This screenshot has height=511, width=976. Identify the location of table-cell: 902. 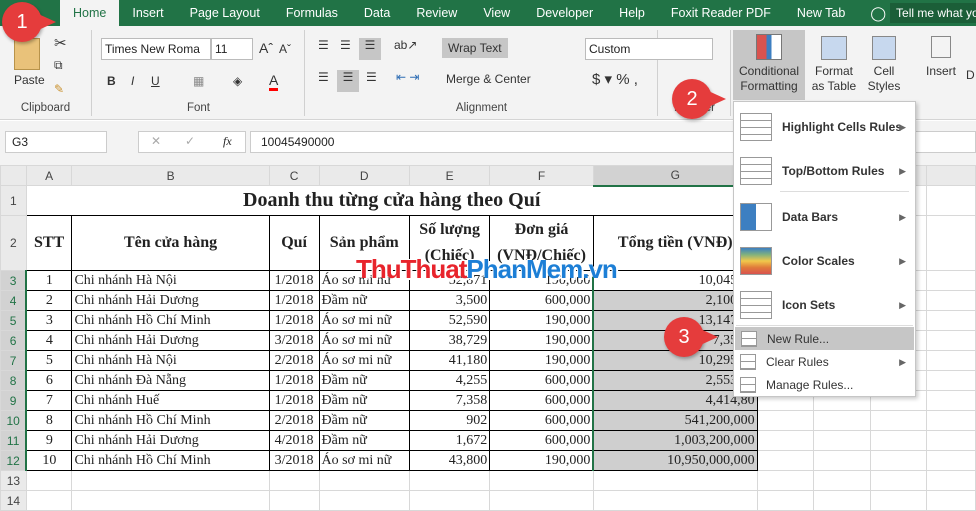
(449, 420).